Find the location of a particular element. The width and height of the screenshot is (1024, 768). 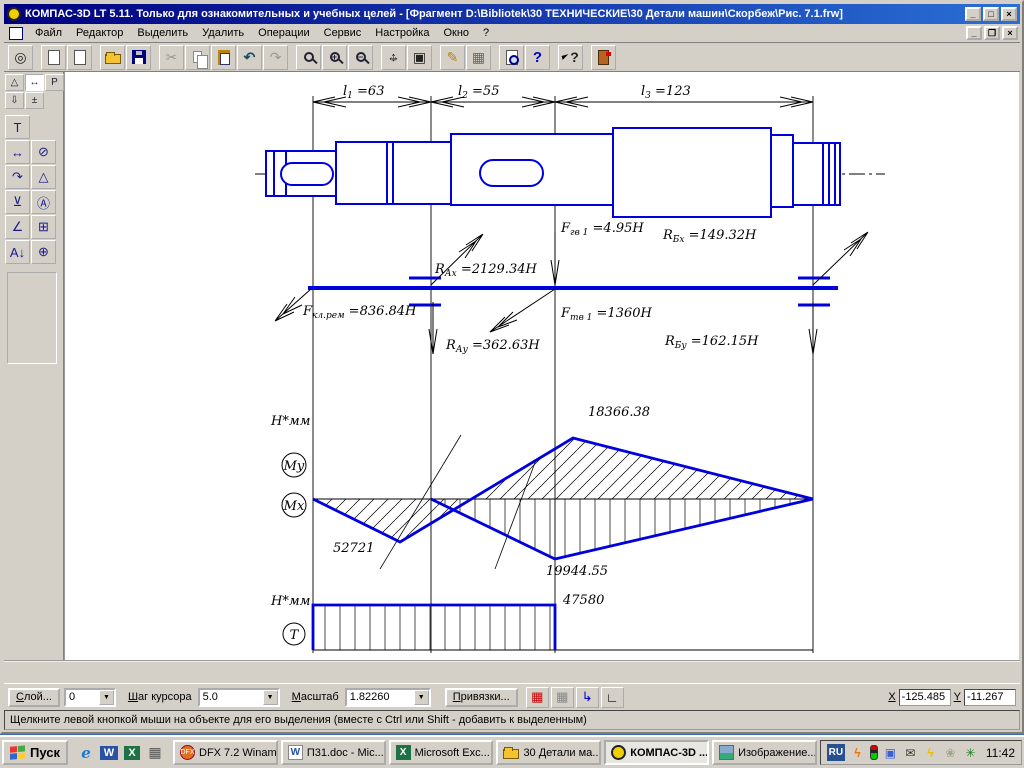

menu-file: Файл is located at coordinates (48, 33).